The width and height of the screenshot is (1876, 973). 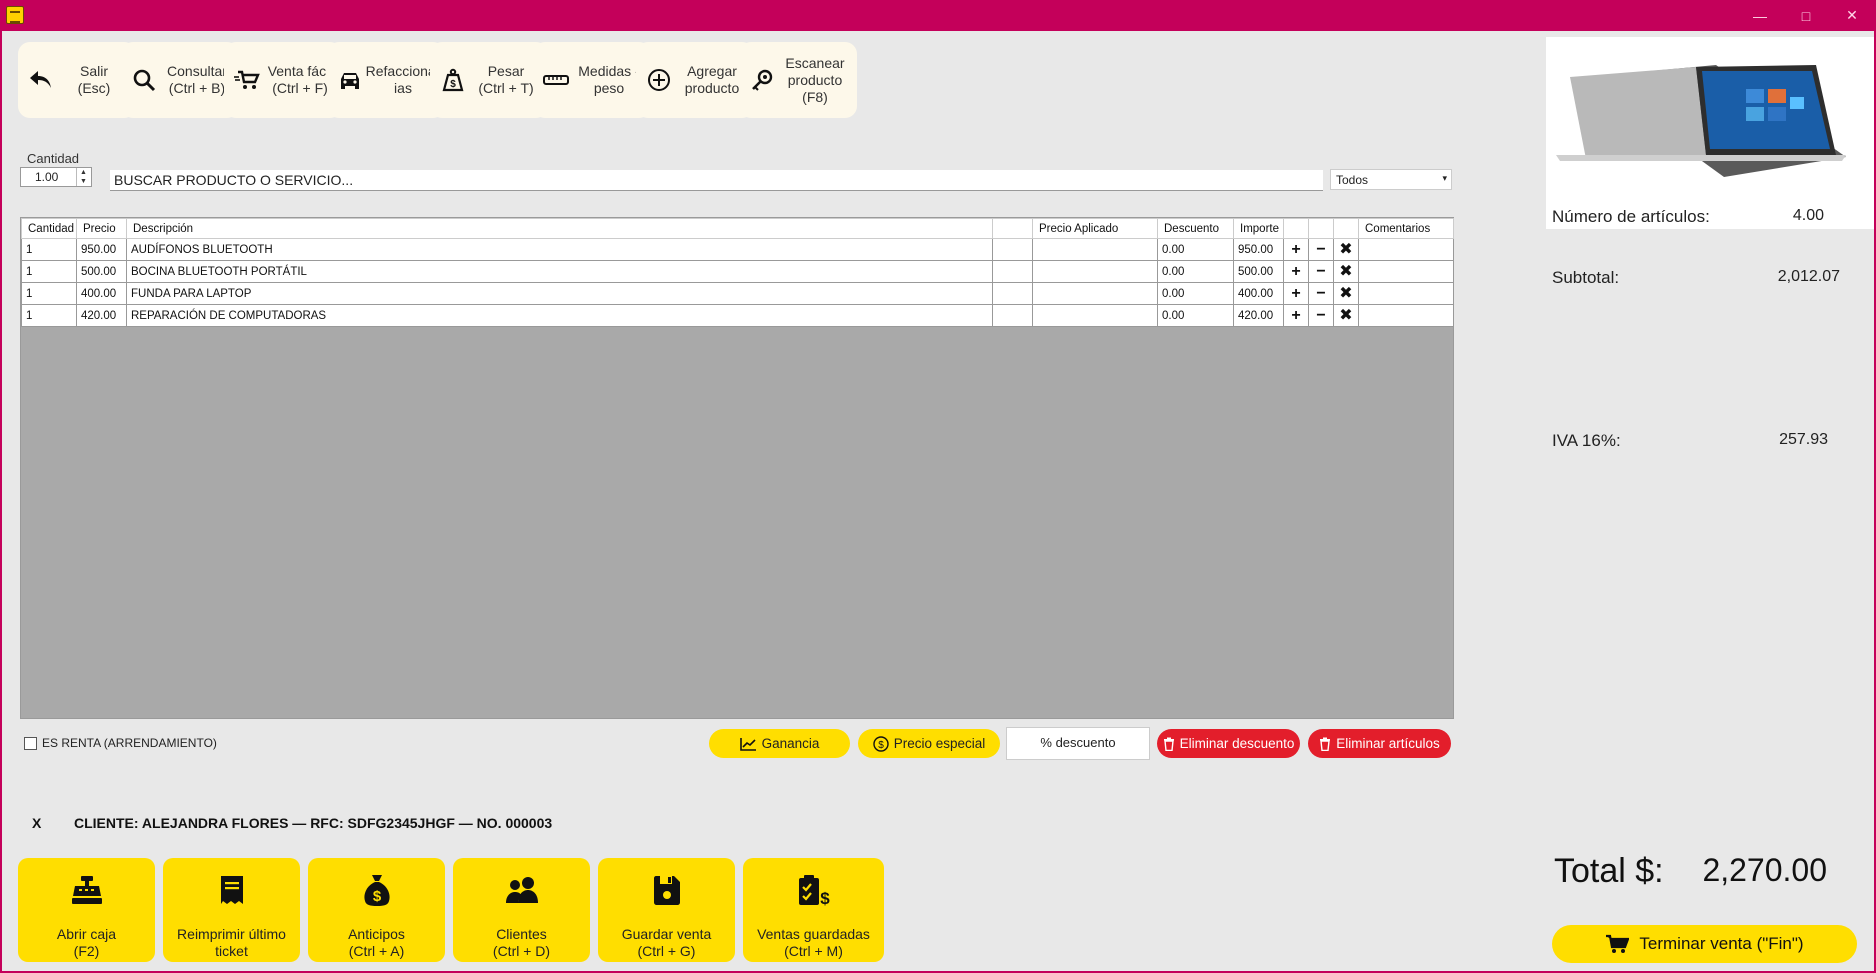 What do you see at coordinates (36, 823) in the screenshot?
I see `clear-client-button: X` at bounding box center [36, 823].